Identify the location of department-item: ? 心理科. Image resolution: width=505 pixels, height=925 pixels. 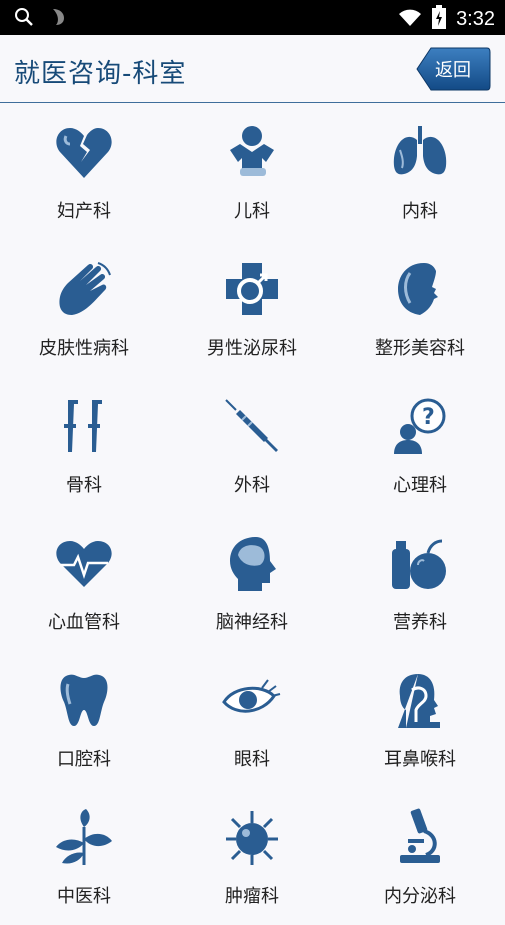
(420, 446).